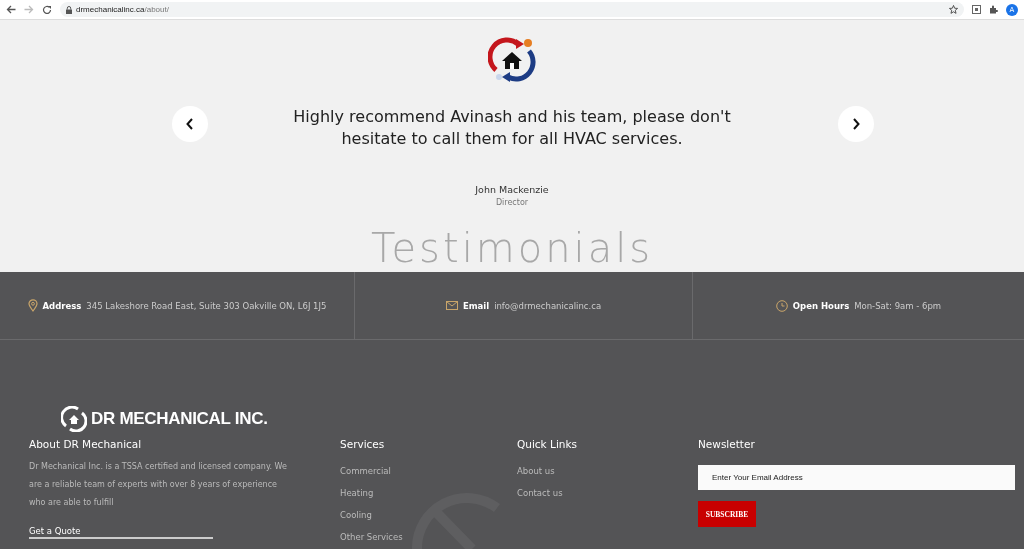 This screenshot has width=1024, height=549. Describe the element at coordinates (856, 477) in the screenshot. I see `email-input-field: Enter Your Email Address` at that location.